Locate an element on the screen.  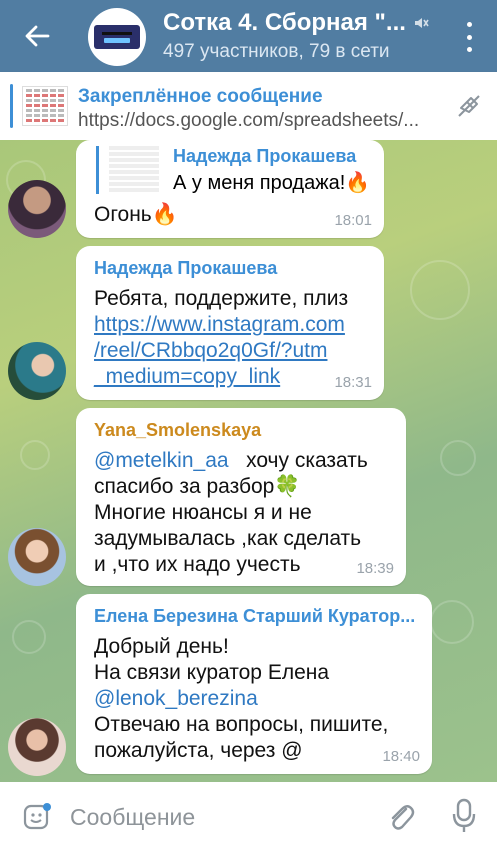
message-line: На связи куратор Елена is located at coordinates (212, 672).